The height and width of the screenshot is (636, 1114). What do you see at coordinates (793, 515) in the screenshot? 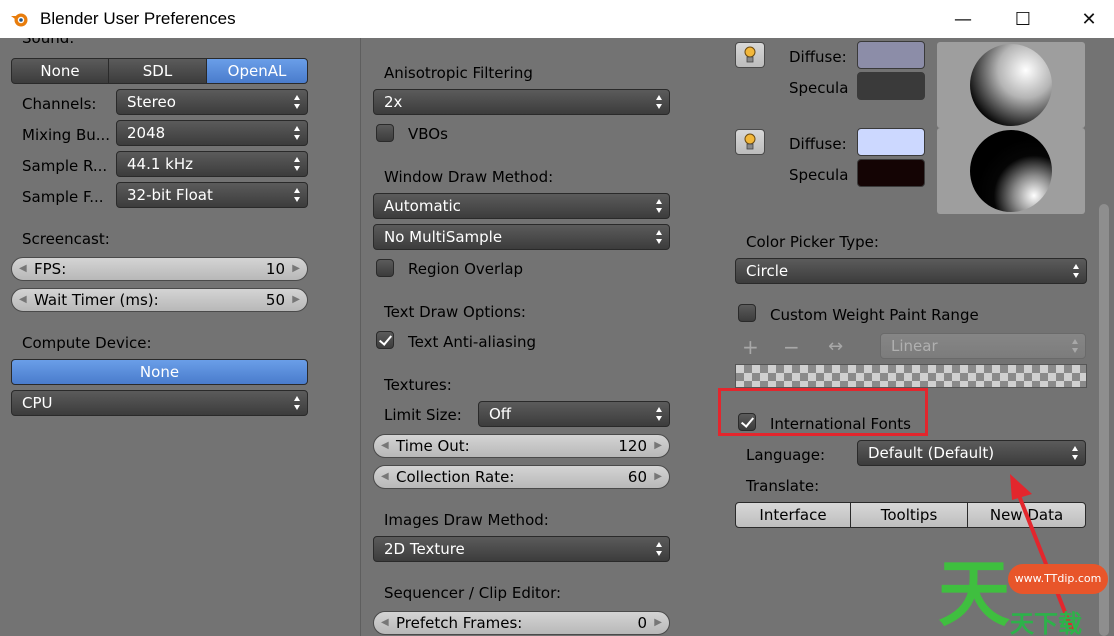
I see `translate-interface-button: Interface` at bounding box center [793, 515].